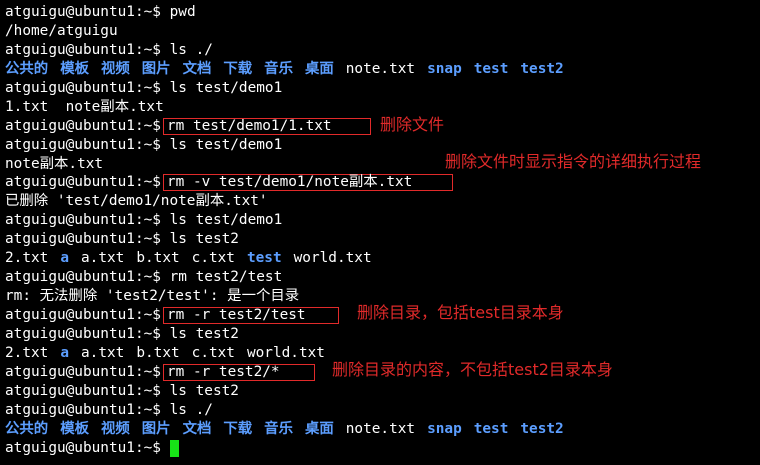  I want to click on terminal-line: atguigu@ubuntu1:~$, so click(382, 448).